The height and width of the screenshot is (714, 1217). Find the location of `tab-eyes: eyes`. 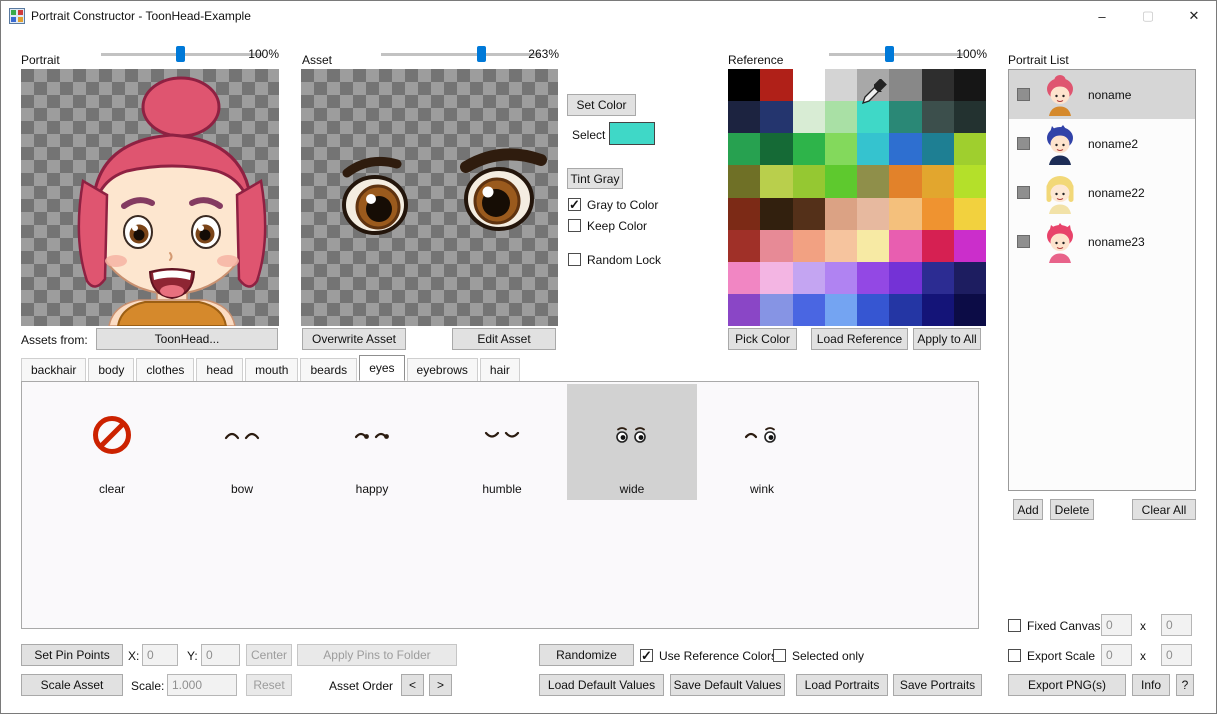

tab-eyes: eyes is located at coordinates (382, 368).